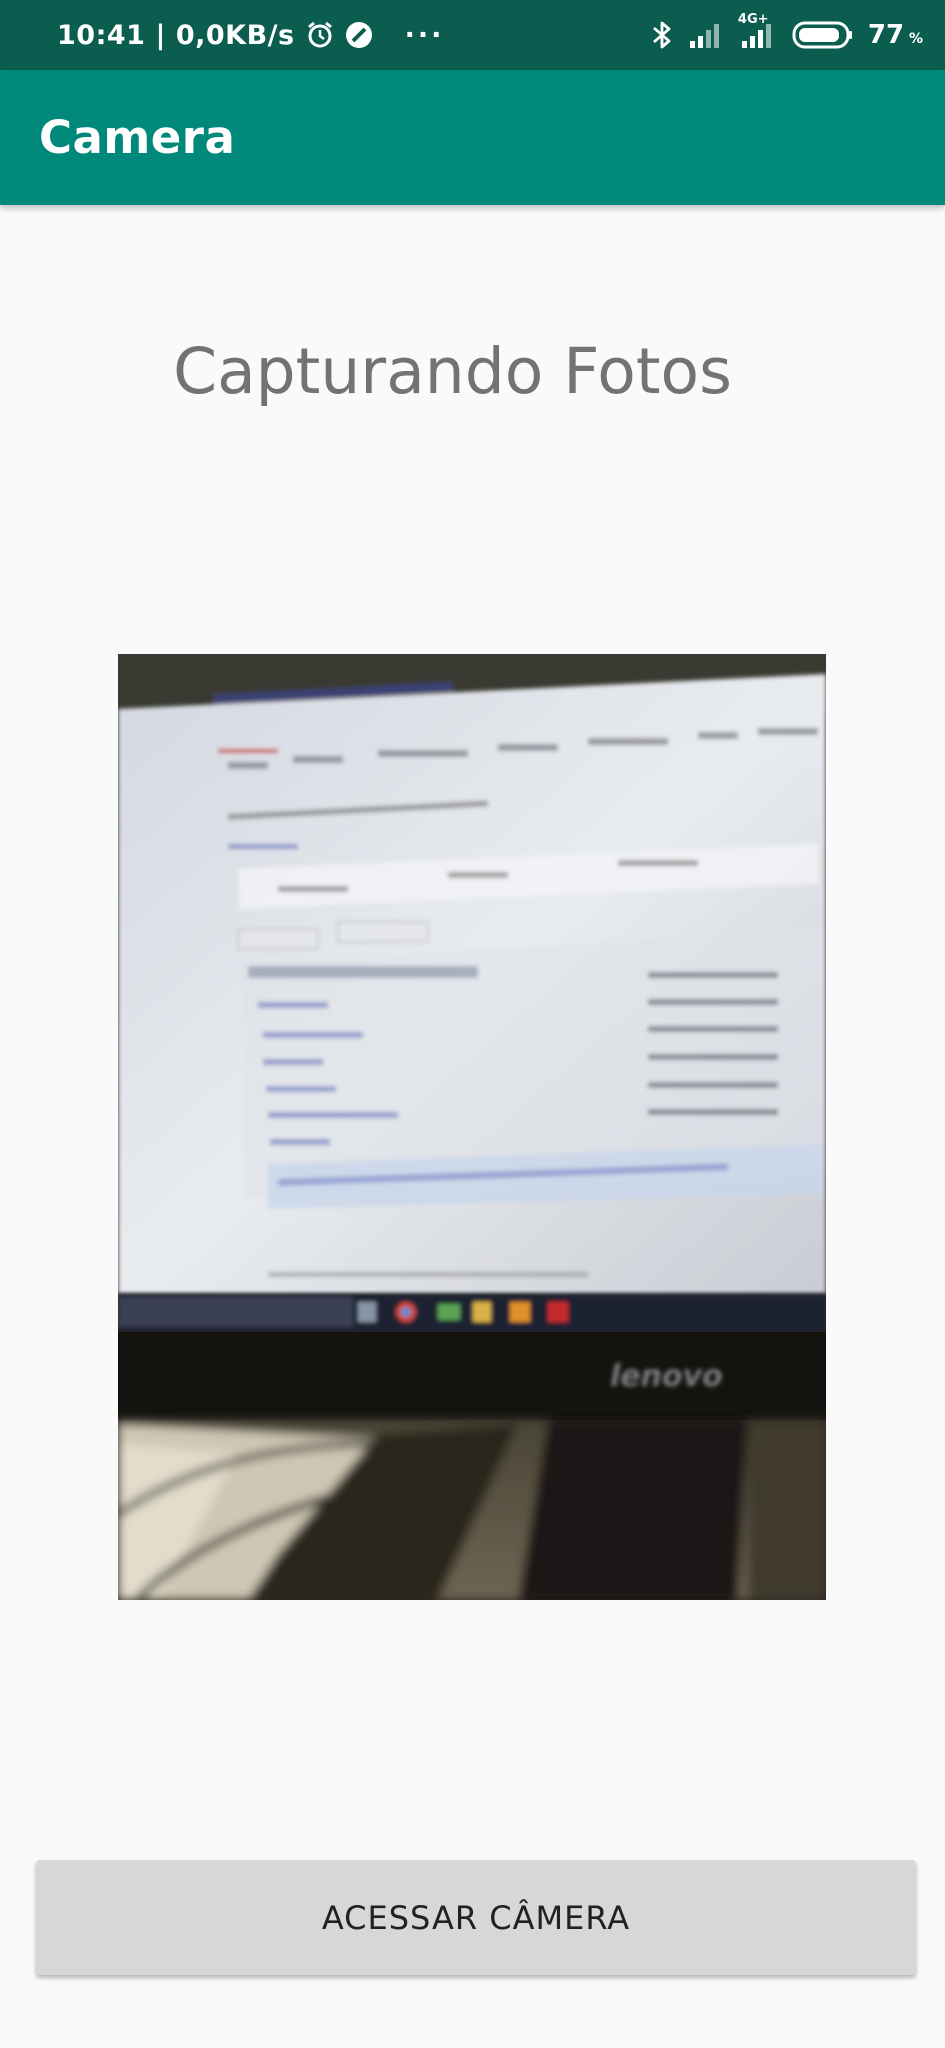  Describe the element at coordinates (666, 1376) in the screenshot. I see `photo-brand-text: lenovo` at that location.